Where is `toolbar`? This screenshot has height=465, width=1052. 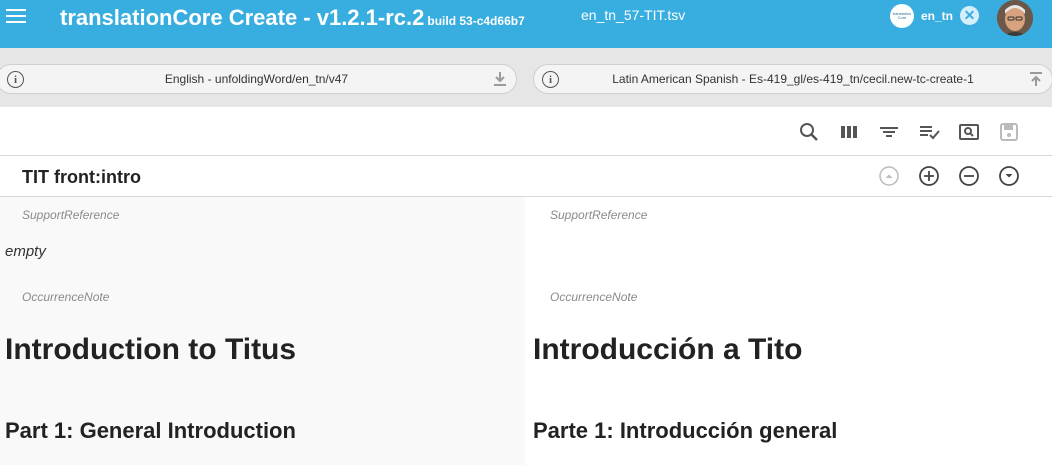 toolbar is located at coordinates (526, 131).